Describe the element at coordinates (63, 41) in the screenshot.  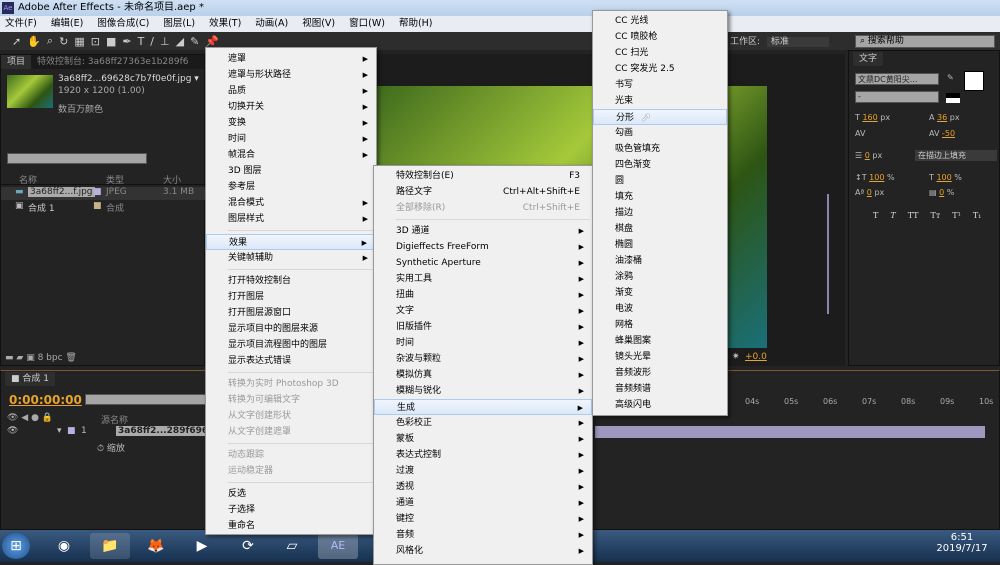
I see `rotate-tool-icon: ↻` at that location.